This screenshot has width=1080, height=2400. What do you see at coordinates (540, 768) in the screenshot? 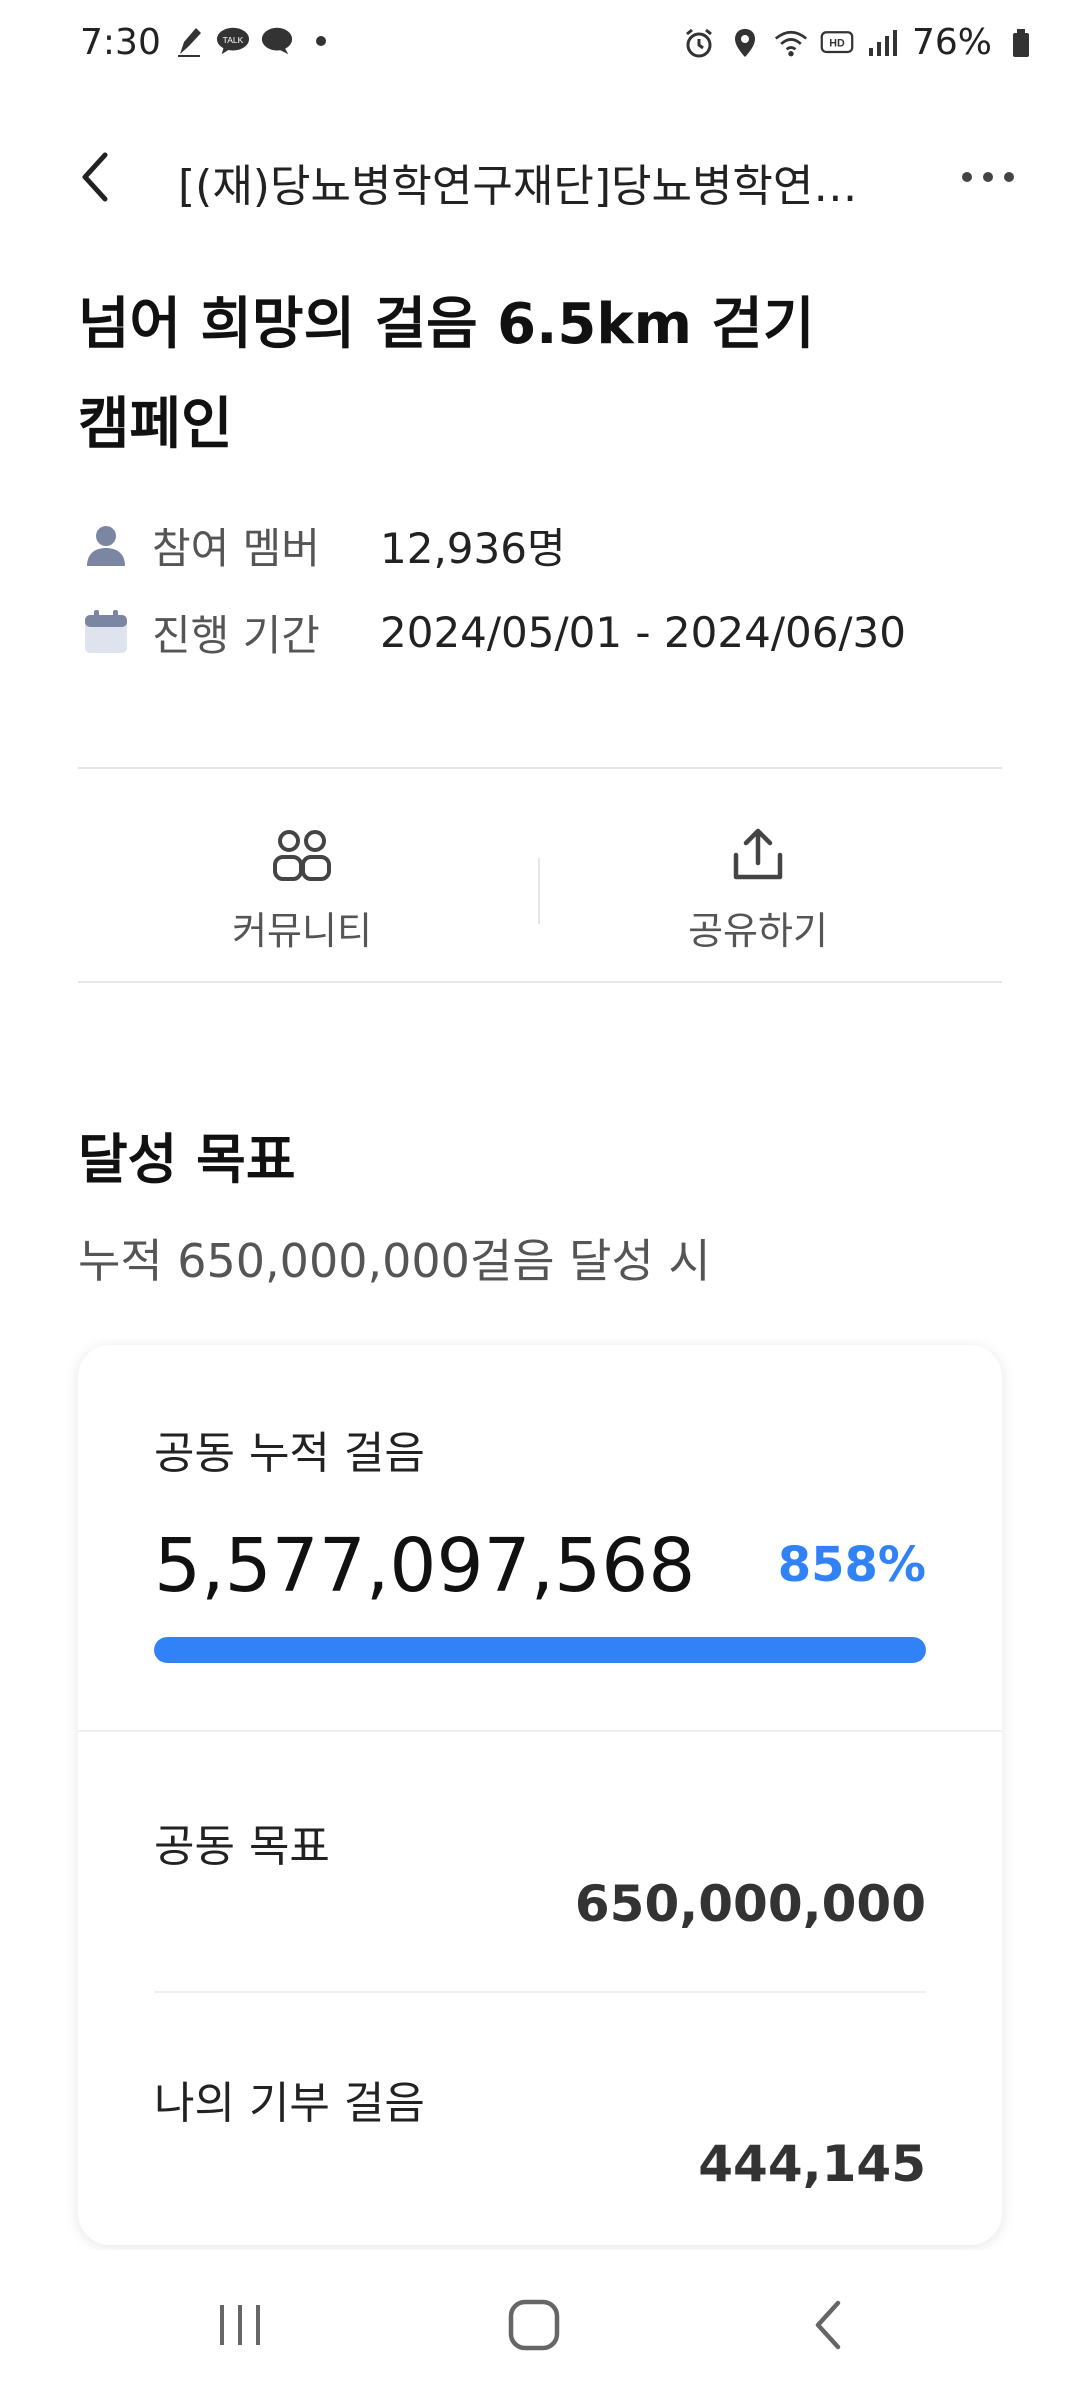
I see `divider-top` at bounding box center [540, 768].